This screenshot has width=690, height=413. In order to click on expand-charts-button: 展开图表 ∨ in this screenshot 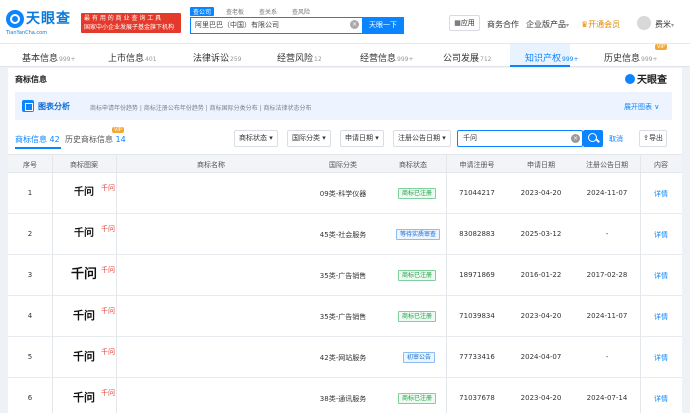, I will do `click(641, 107)`.